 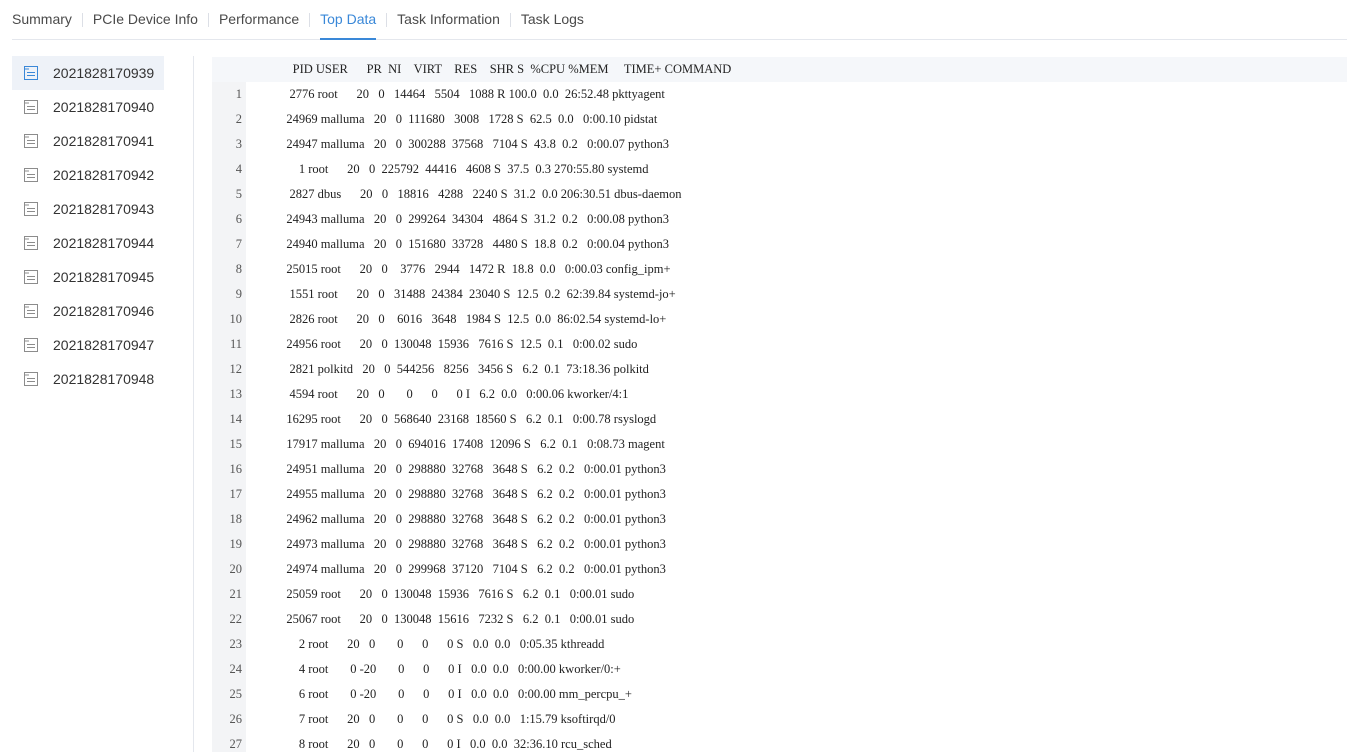 I want to click on sidebar-item-snapshot: 2021828170948, so click(x=102, y=379).